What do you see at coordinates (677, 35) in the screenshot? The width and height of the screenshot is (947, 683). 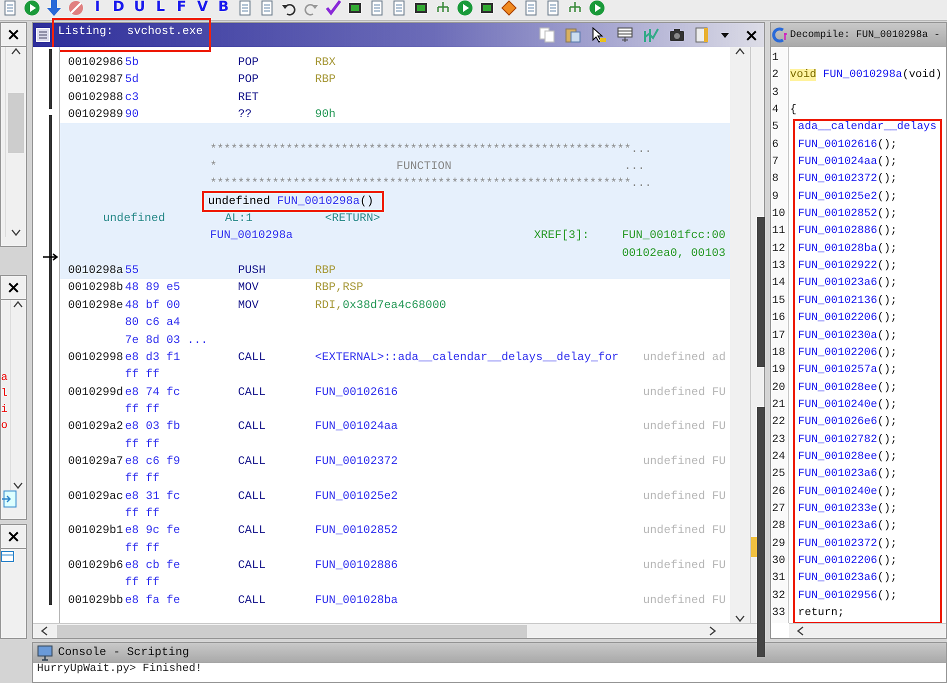 I see `camera-icon` at bounding box center [677, 35].